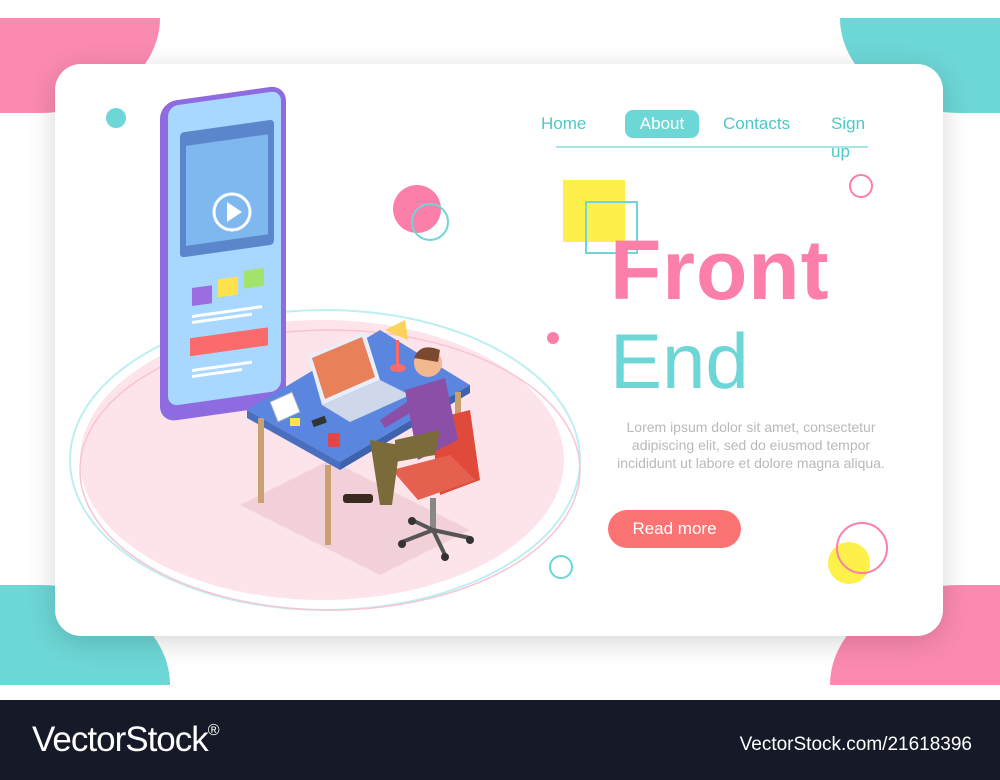 The image size is (1000, 780). Describe the element at coordinates (720, 270) in the screenshot. I see `hero-title-line1: Front` at that location.